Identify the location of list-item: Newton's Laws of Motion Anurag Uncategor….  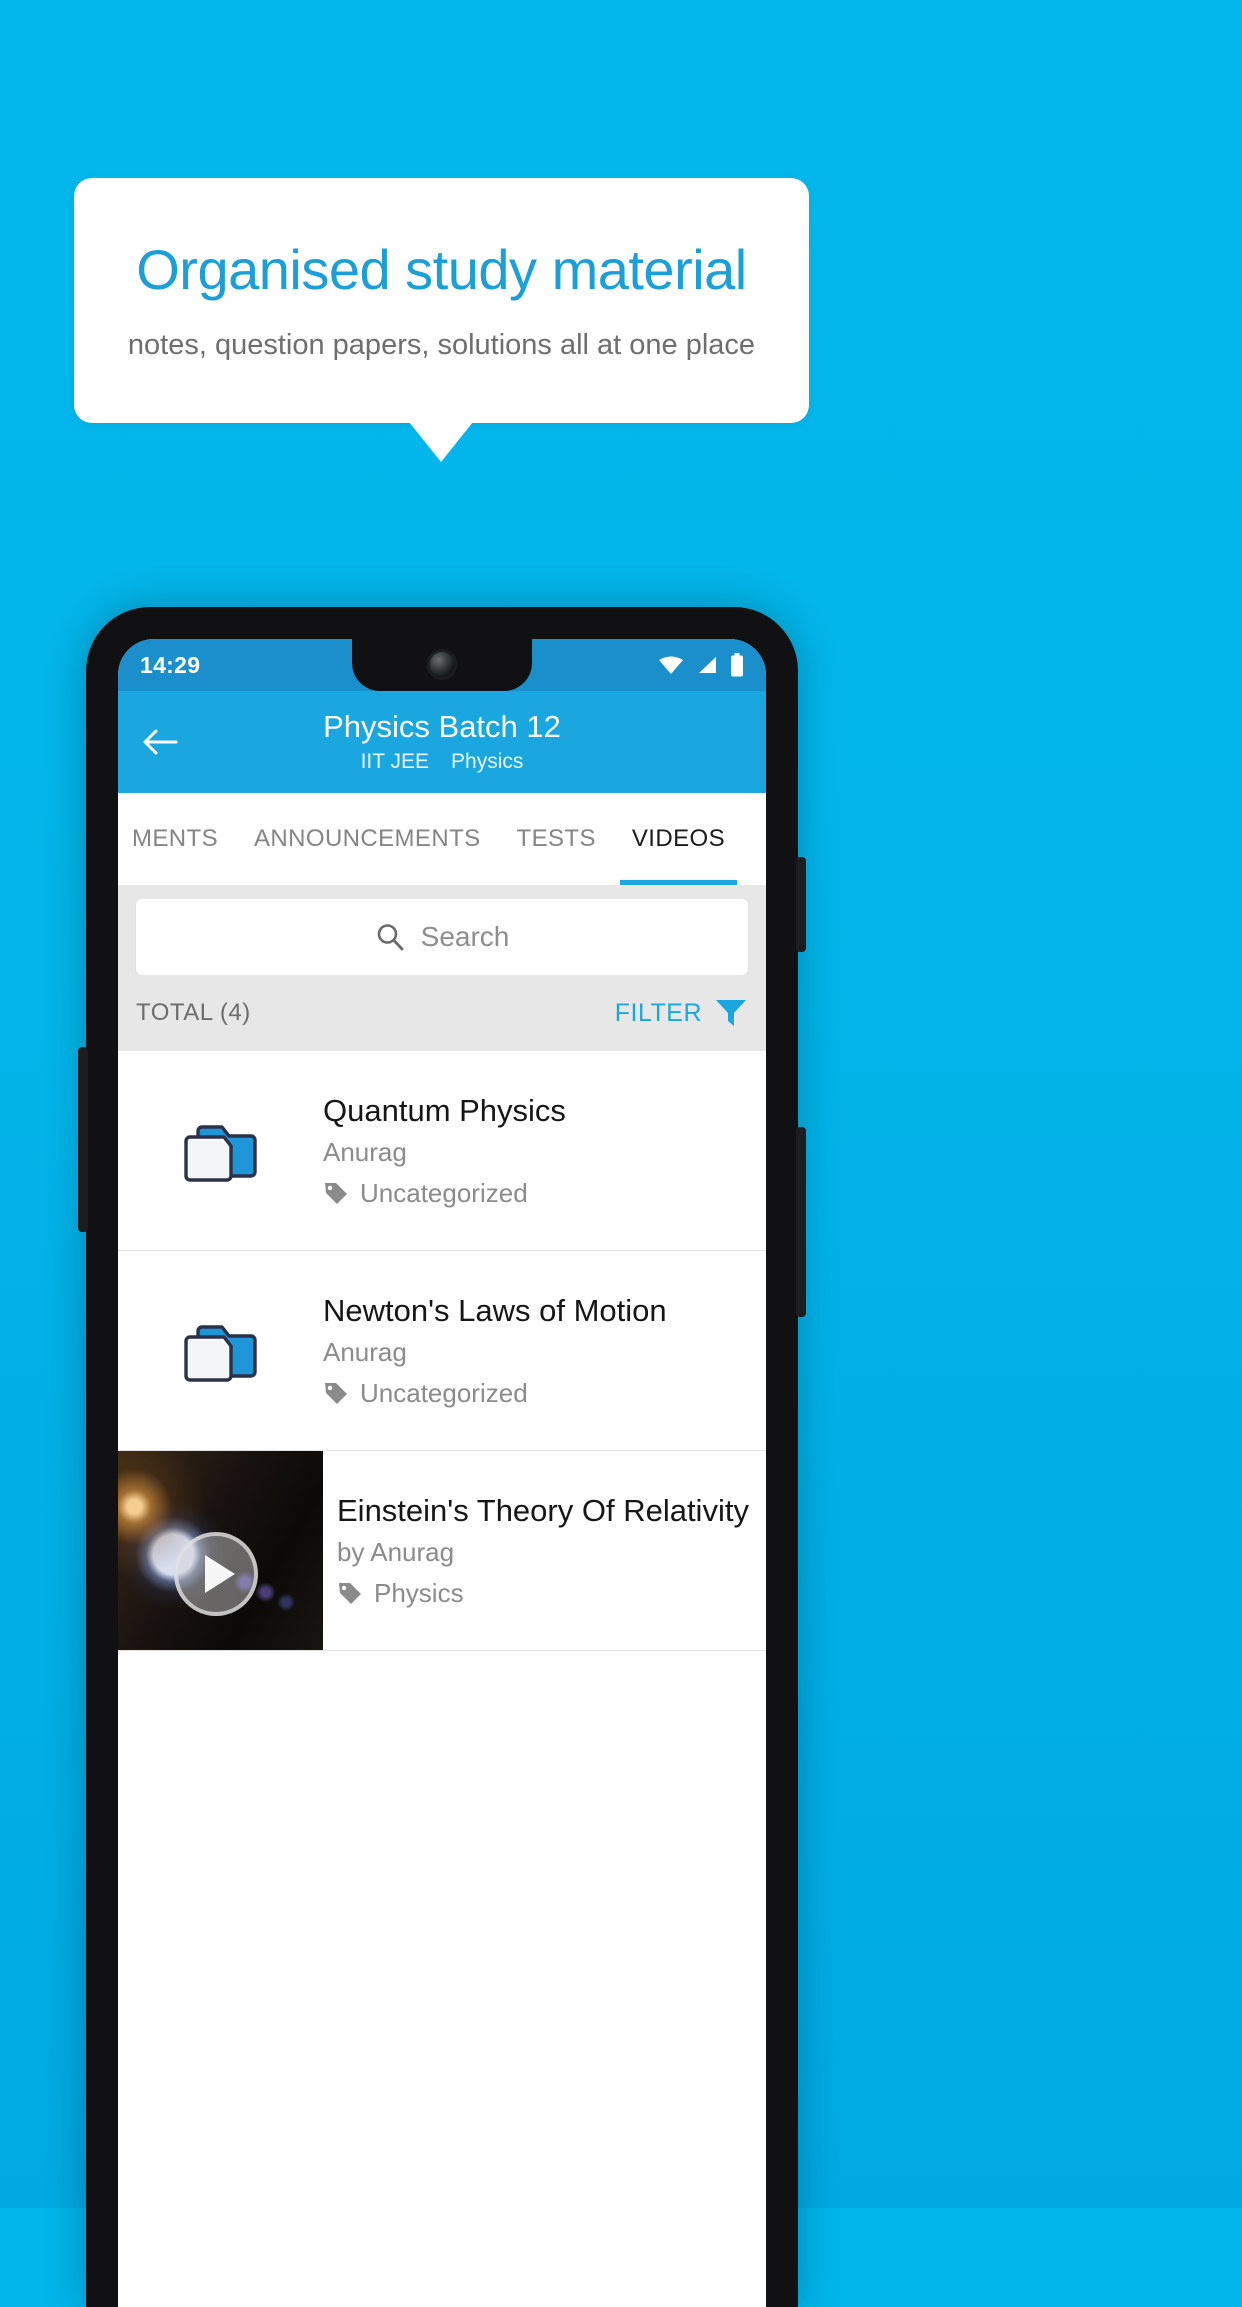
(442, 1351).